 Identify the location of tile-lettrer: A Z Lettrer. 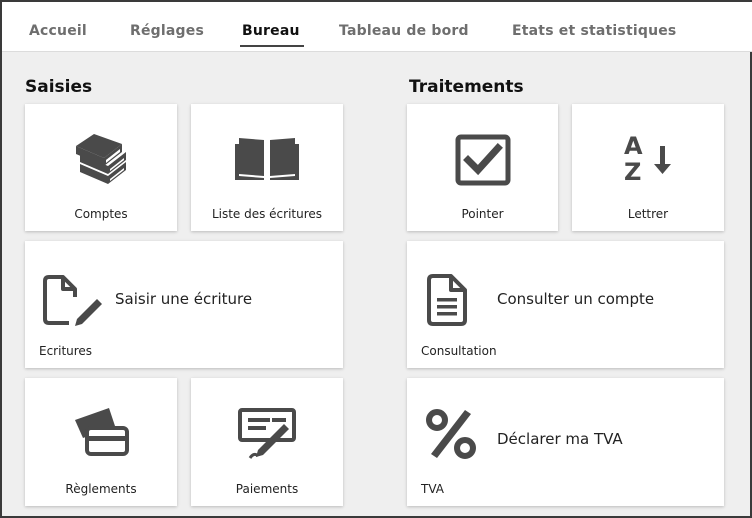
(648, 167).